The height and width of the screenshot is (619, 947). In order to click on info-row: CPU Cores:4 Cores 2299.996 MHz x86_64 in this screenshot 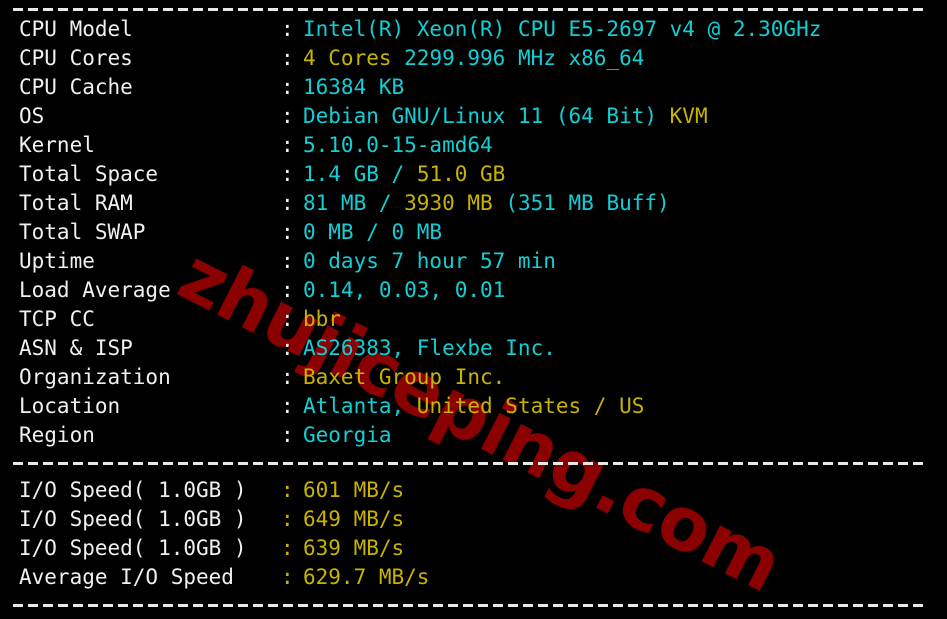, I will do `click(473, 58)`.